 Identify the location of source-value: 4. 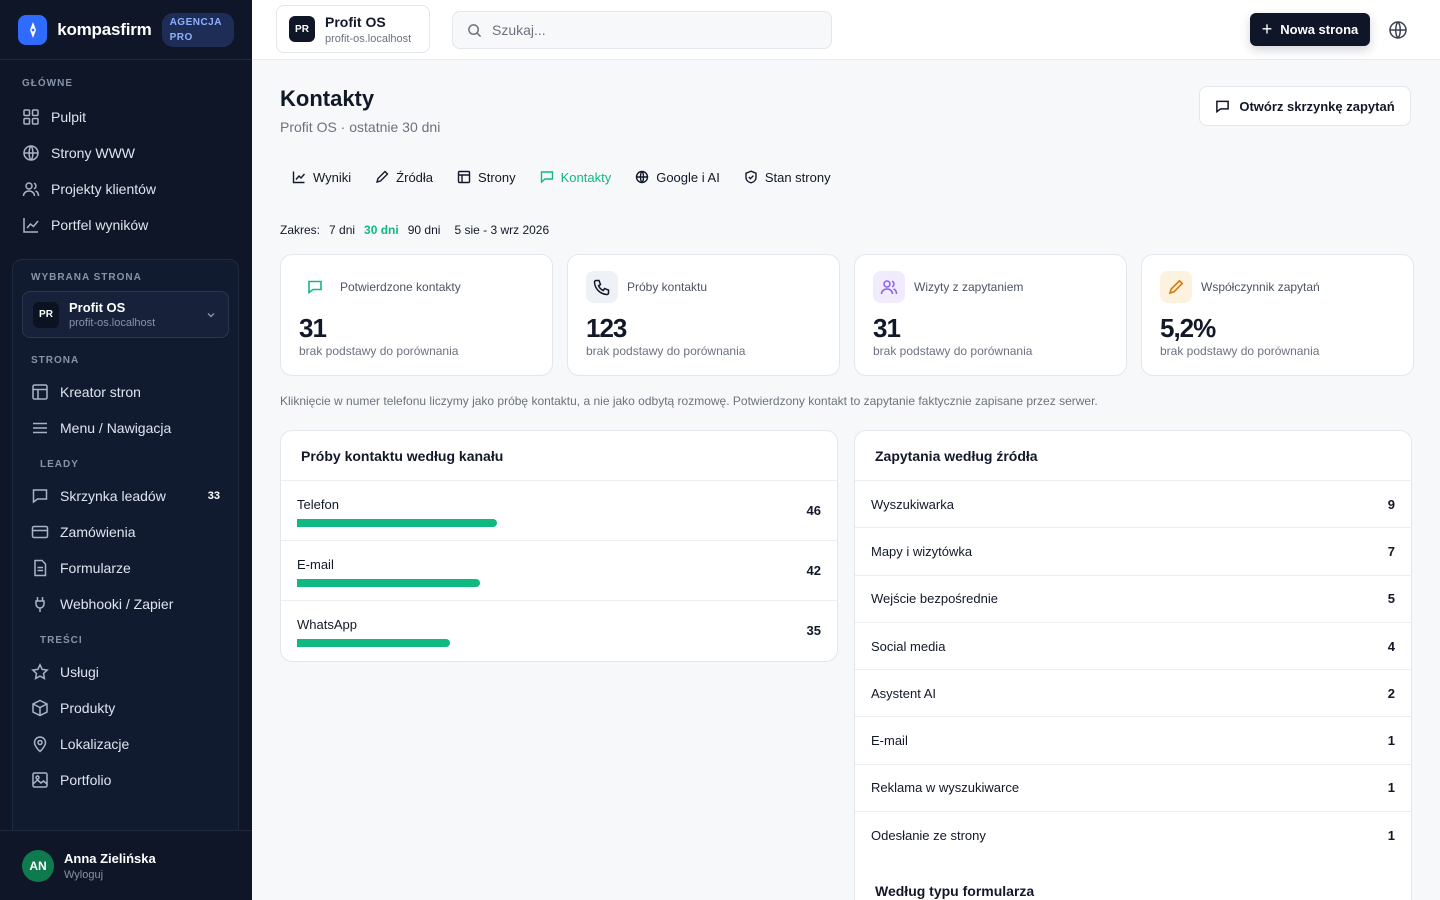
(1391, 646).